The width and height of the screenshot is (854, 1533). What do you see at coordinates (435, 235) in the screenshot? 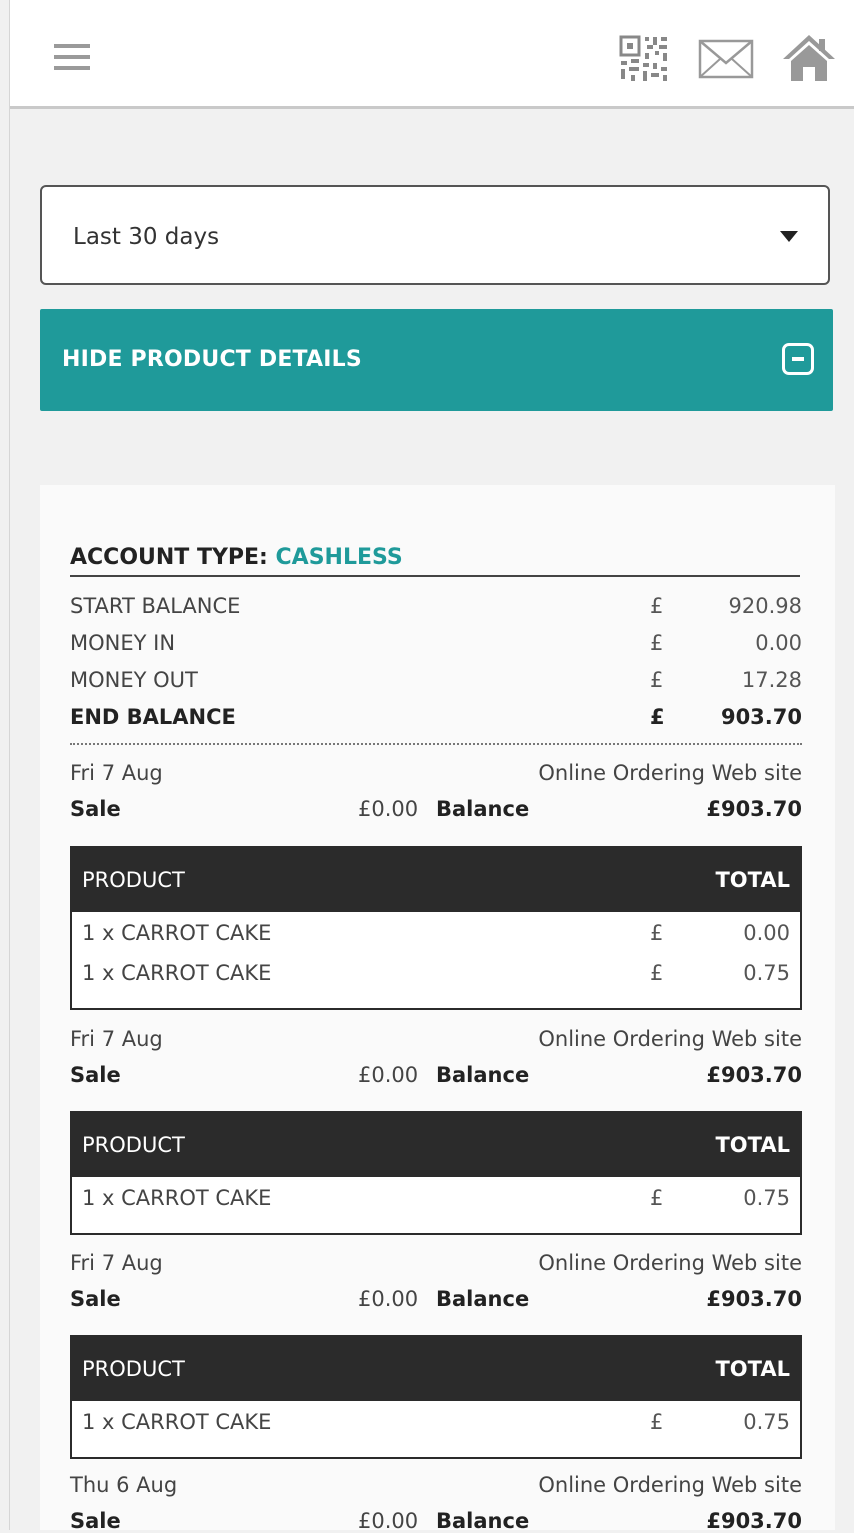
I see `date-range-dropdown: Last 30 days` at bounding box center [435, 235].